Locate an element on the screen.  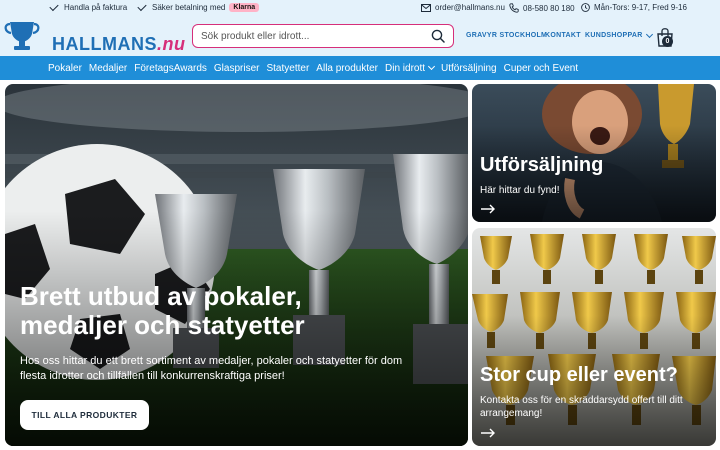
nav-item-statyetter: Statyetter is located at coordinates (287, 68).